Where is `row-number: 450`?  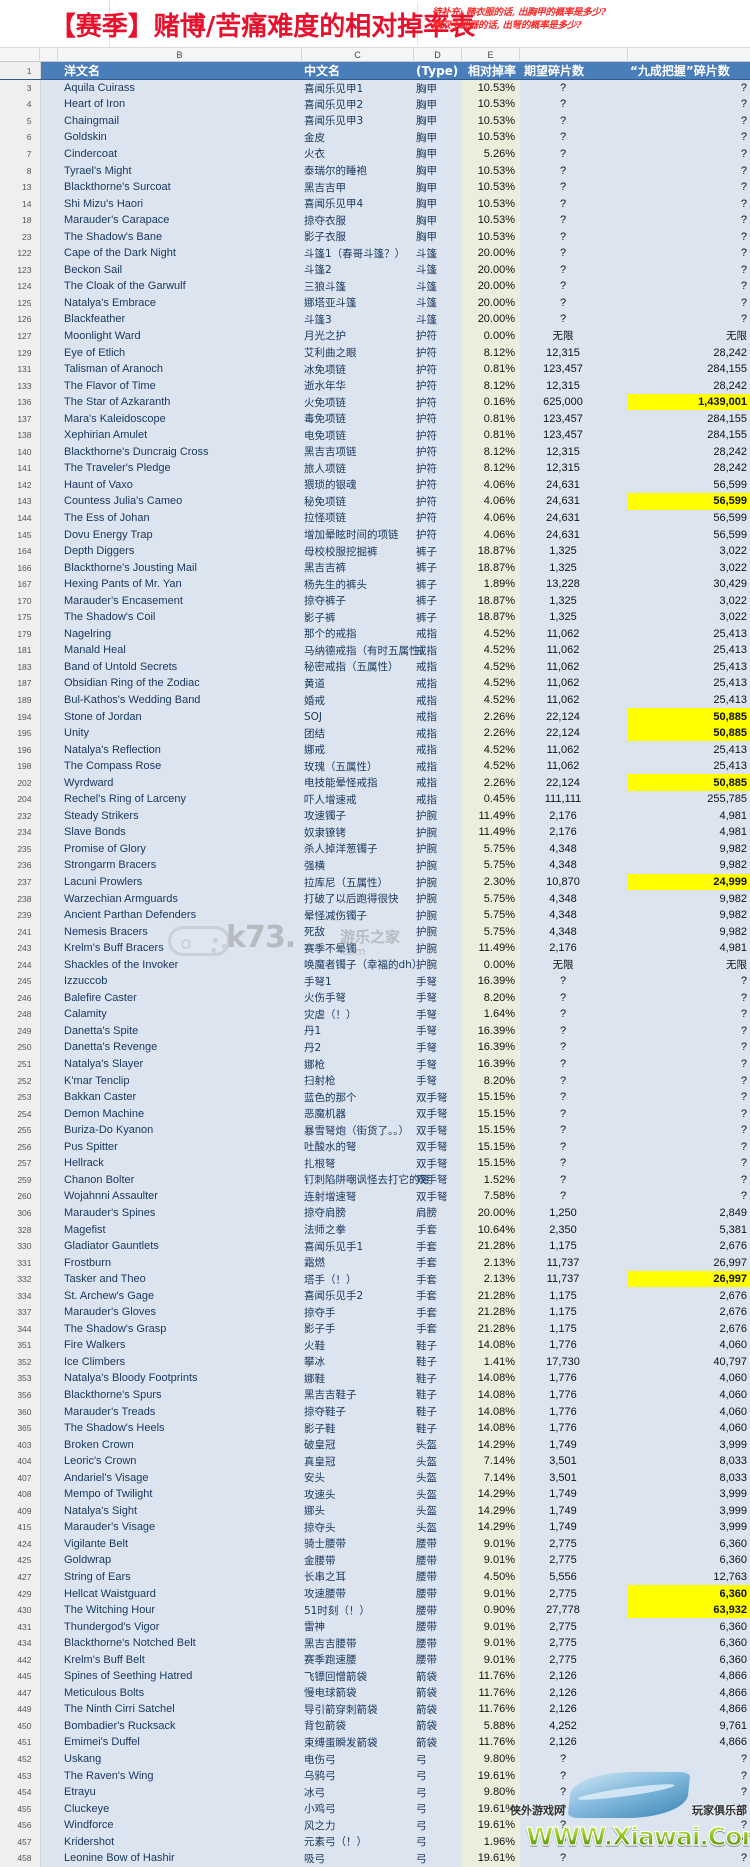 row-number: 450 is located at coordinates (20, 1726).